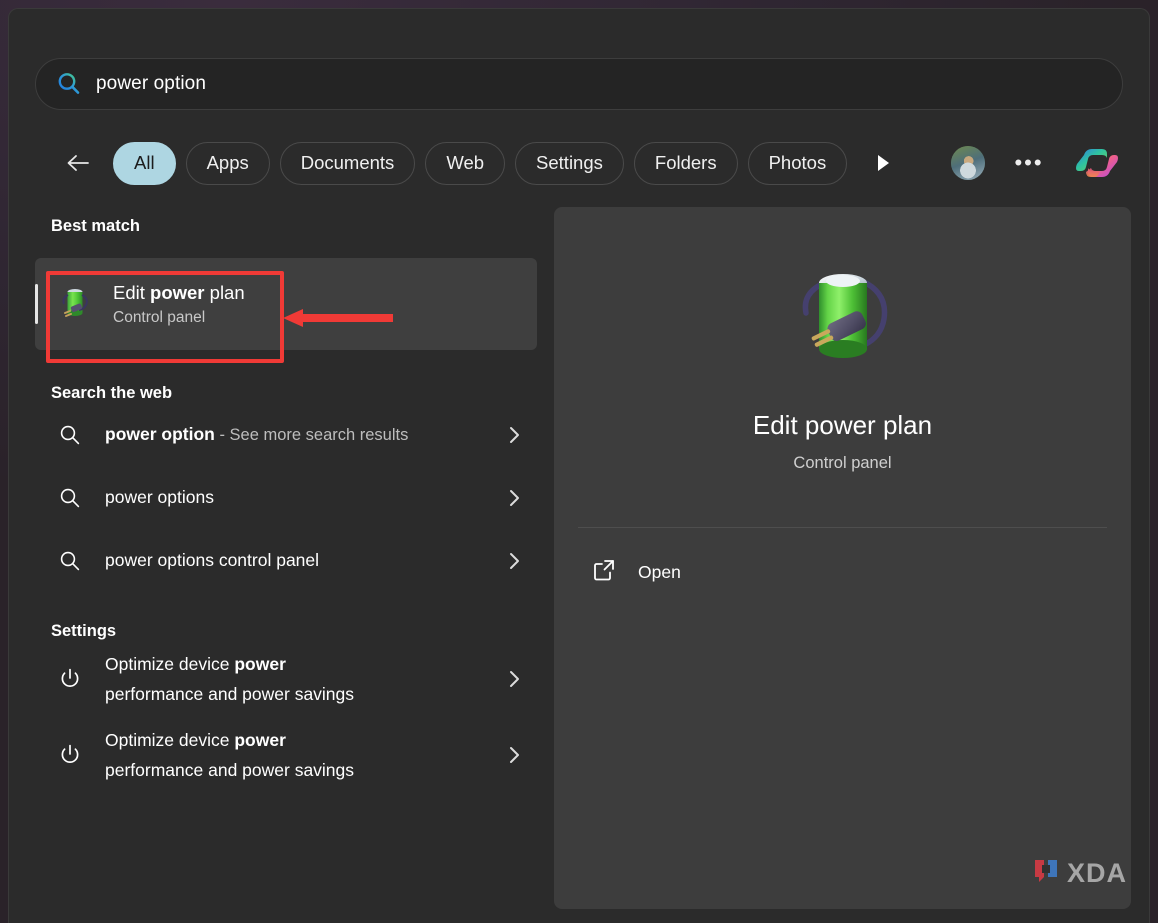 The image size is (1158, 923). I want to click on web-result-text: power options control panel, so click(212, 560).